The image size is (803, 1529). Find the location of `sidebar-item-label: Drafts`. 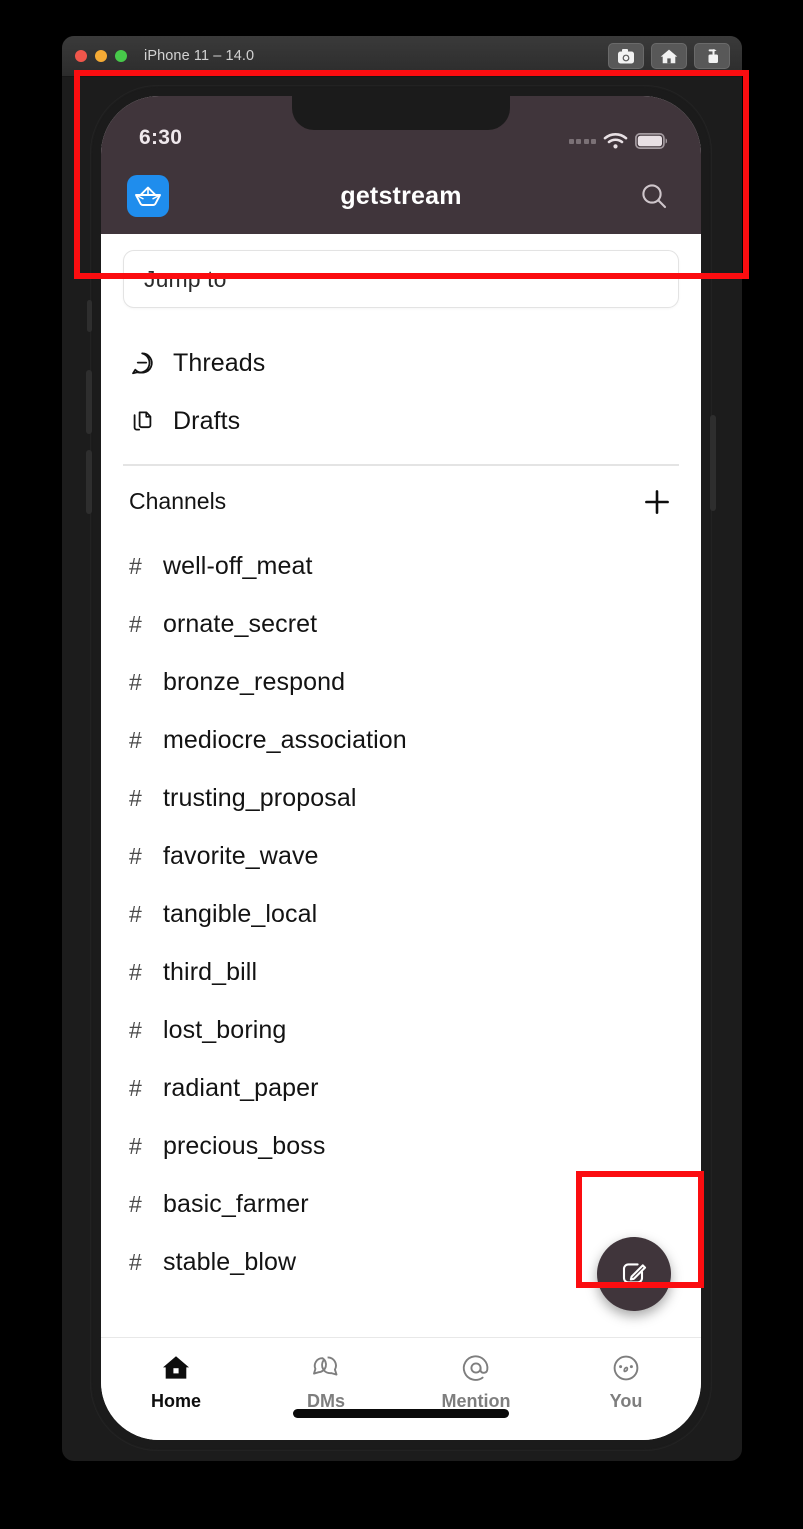

sidebar-item-label: Drafts is located at coordinates (207, 420).